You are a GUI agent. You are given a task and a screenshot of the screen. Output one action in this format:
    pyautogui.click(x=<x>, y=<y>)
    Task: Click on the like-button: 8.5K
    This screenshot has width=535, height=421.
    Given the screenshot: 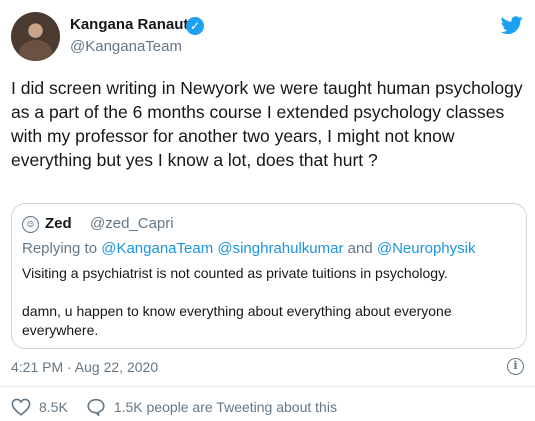 What is the action you would take?
    pyautogui.click(x=39, y=407)
    